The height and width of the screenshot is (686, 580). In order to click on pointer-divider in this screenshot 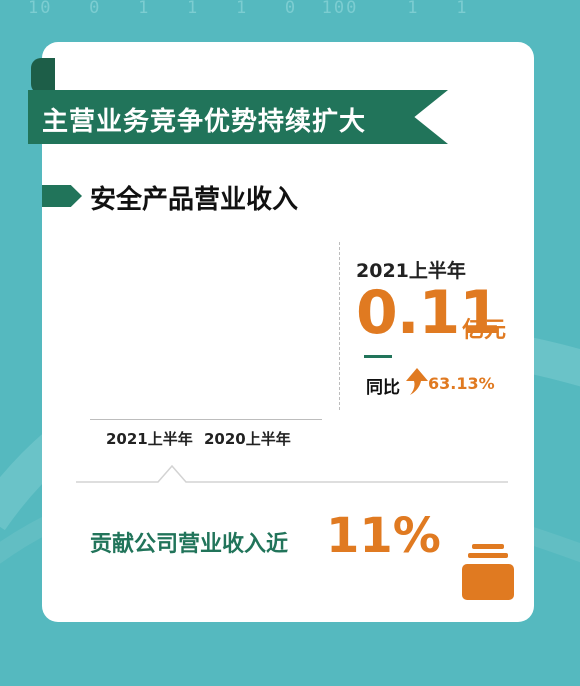, I will do `click(292, 473)`.